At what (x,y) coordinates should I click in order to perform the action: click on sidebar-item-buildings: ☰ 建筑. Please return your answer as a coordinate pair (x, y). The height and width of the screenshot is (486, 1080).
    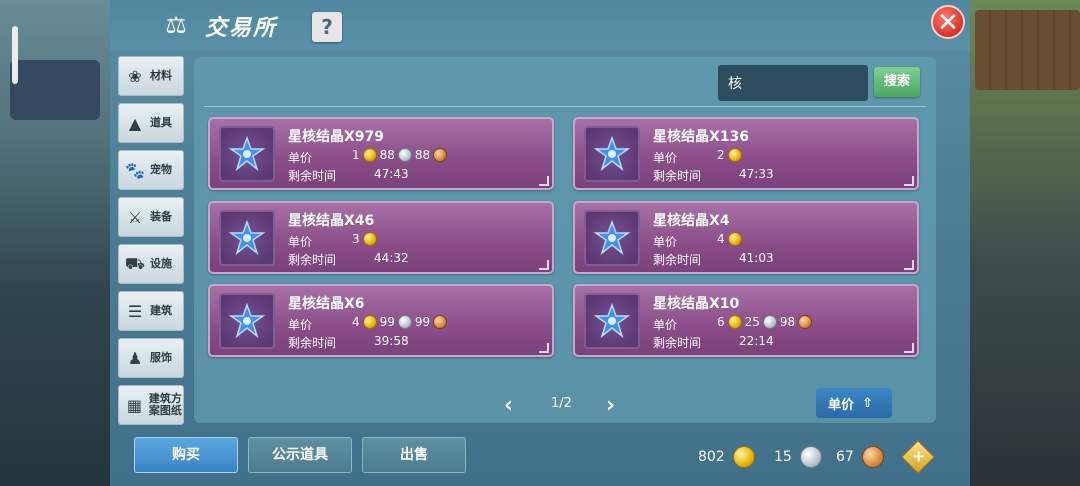
    Looking at the image, I should click on (151, 311).